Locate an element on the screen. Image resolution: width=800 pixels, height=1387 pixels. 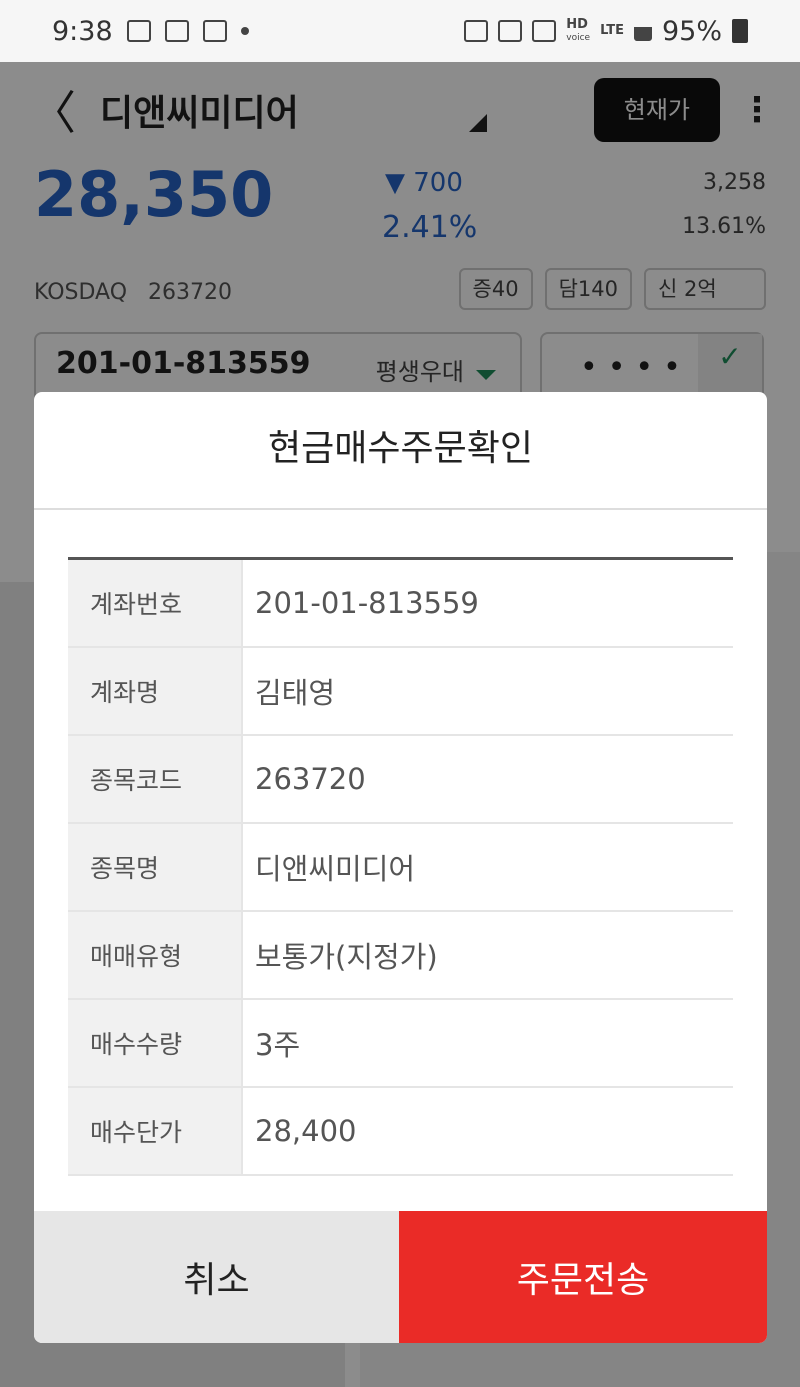
table-row: 매수단가 28,400 is located at coordinates (400, 1132).